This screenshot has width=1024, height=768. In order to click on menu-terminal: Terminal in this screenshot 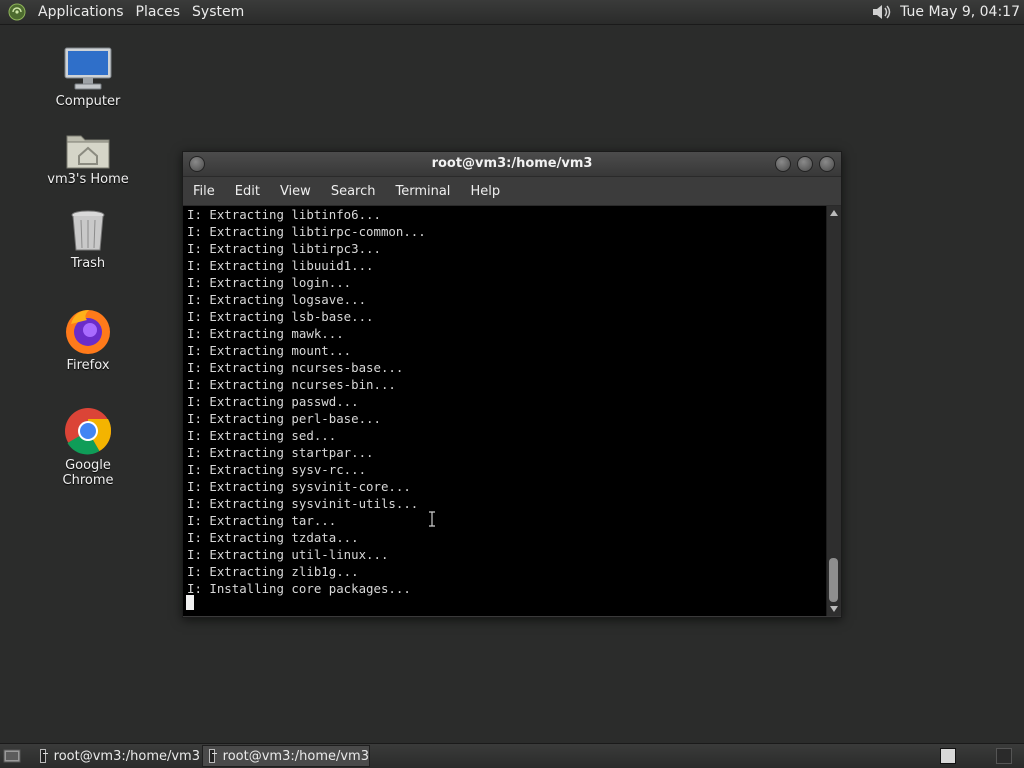, I will do `click(422, 191)`.